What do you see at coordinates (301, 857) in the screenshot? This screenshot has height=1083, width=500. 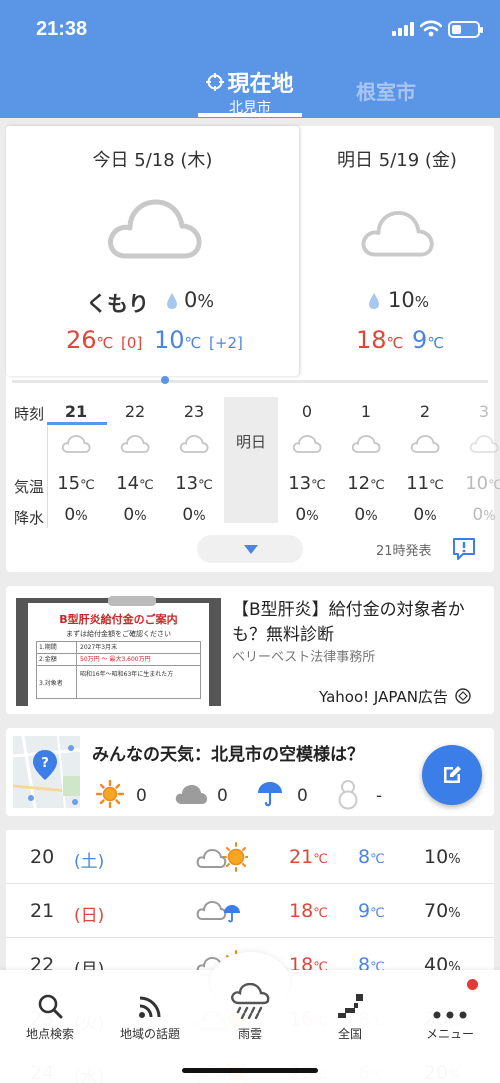 I see `weekly-high-value: 21` at bounding box center [301, 857].